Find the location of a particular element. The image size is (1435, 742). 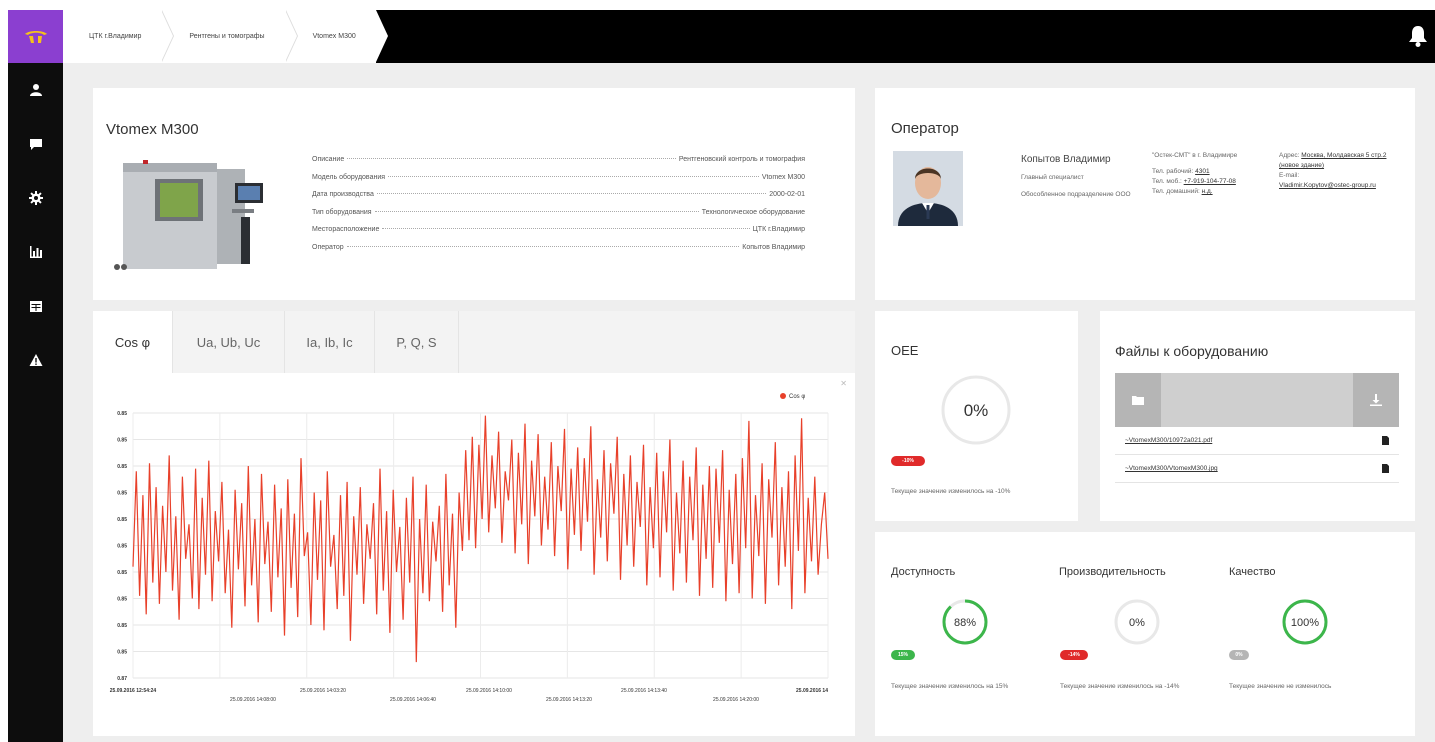

x-tick-label: 25.09.2016 14 is located at coordinates (812, 691).